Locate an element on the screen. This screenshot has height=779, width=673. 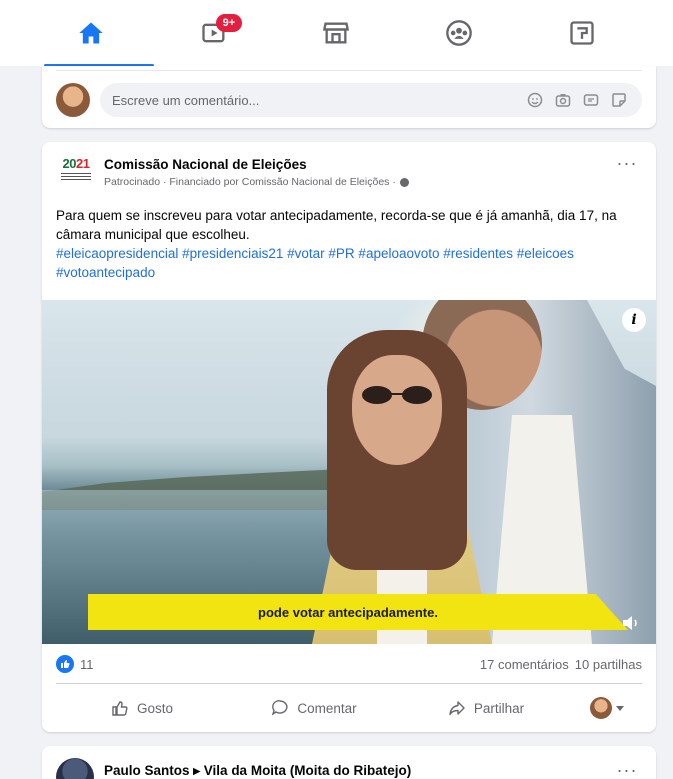
page-logo: 2021 is located at coordinates (76, 175).